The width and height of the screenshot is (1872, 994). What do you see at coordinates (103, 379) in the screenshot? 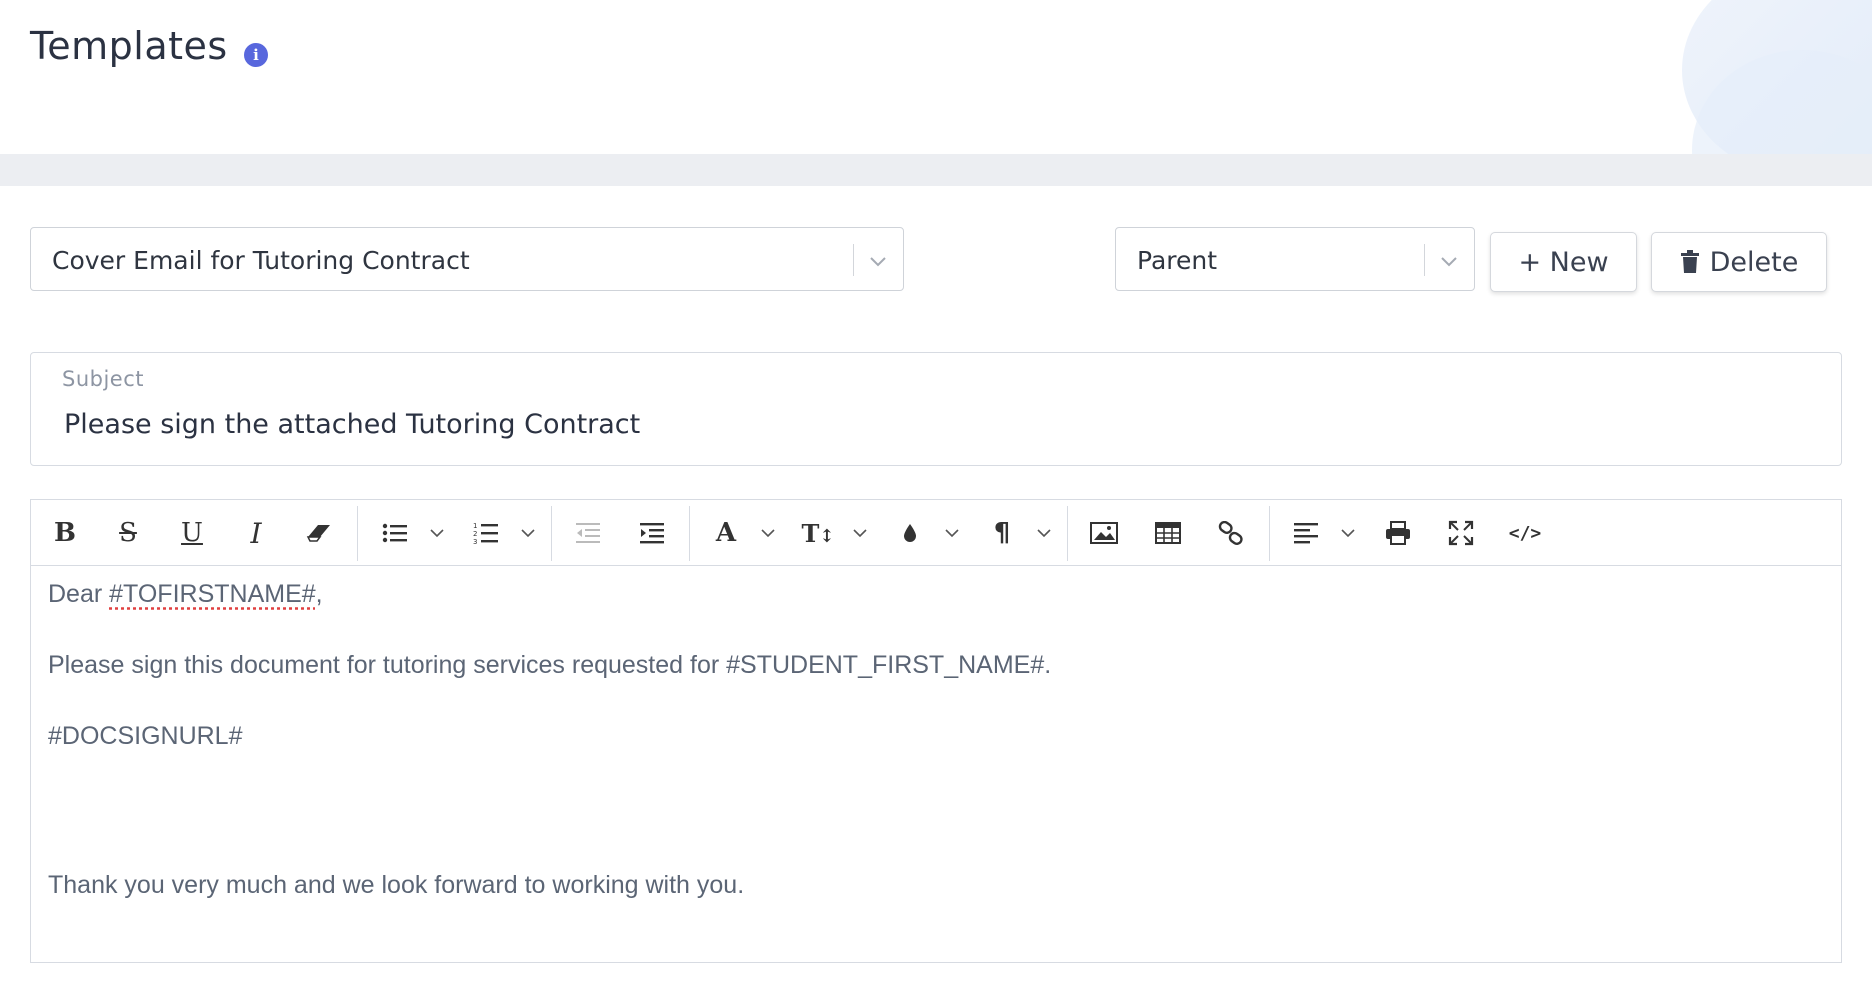
I see `subject-label: Subject` at bounding box center [103, 379].